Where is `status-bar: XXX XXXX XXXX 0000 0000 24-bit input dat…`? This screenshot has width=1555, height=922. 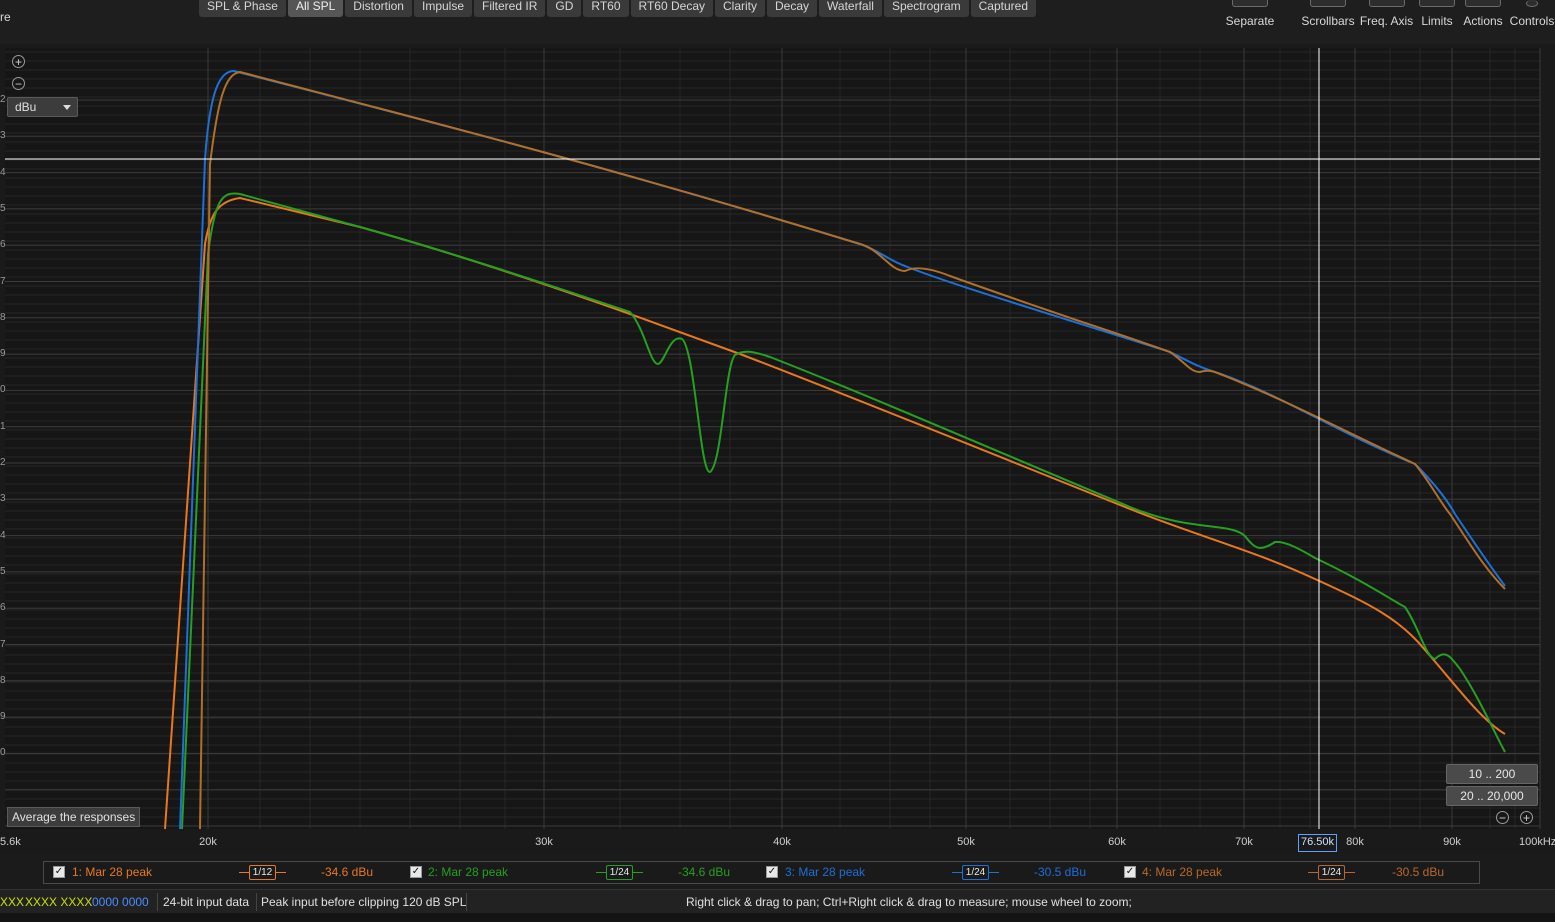 status-bar: XXX XXXX XXXX 0000 0000 24-bit input dat… is located at coordinates (777, 901).